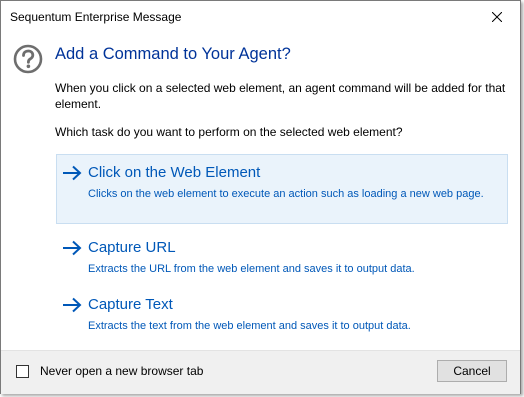 The height and width of the screenshot is (397, 524). I want to click on close-icon, so click(497, 16).